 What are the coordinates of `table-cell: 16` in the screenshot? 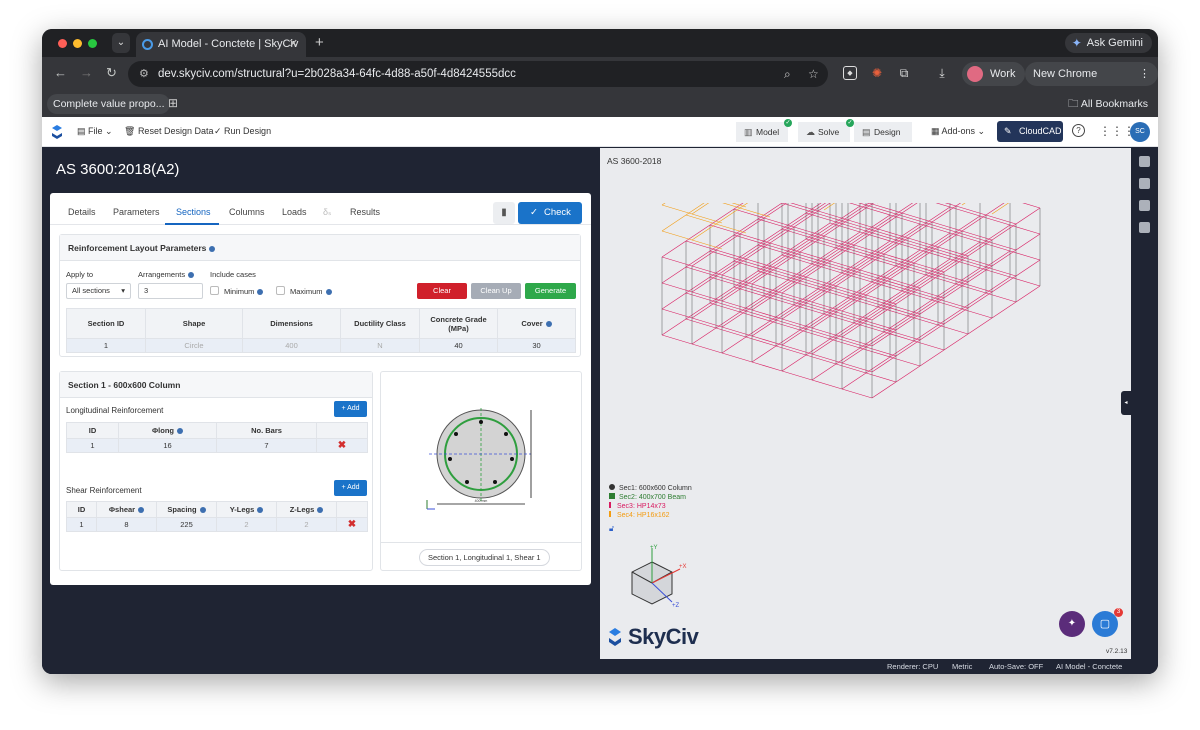 It's located at (167, 445).